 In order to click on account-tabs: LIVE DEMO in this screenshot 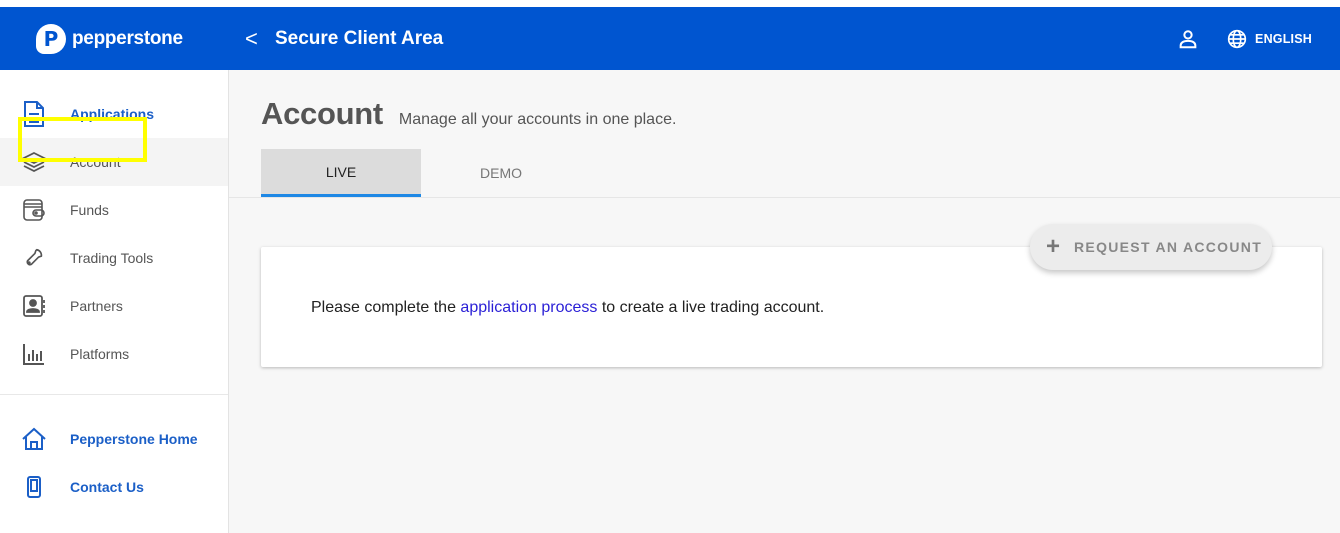, I will do `click(421, 173)`.